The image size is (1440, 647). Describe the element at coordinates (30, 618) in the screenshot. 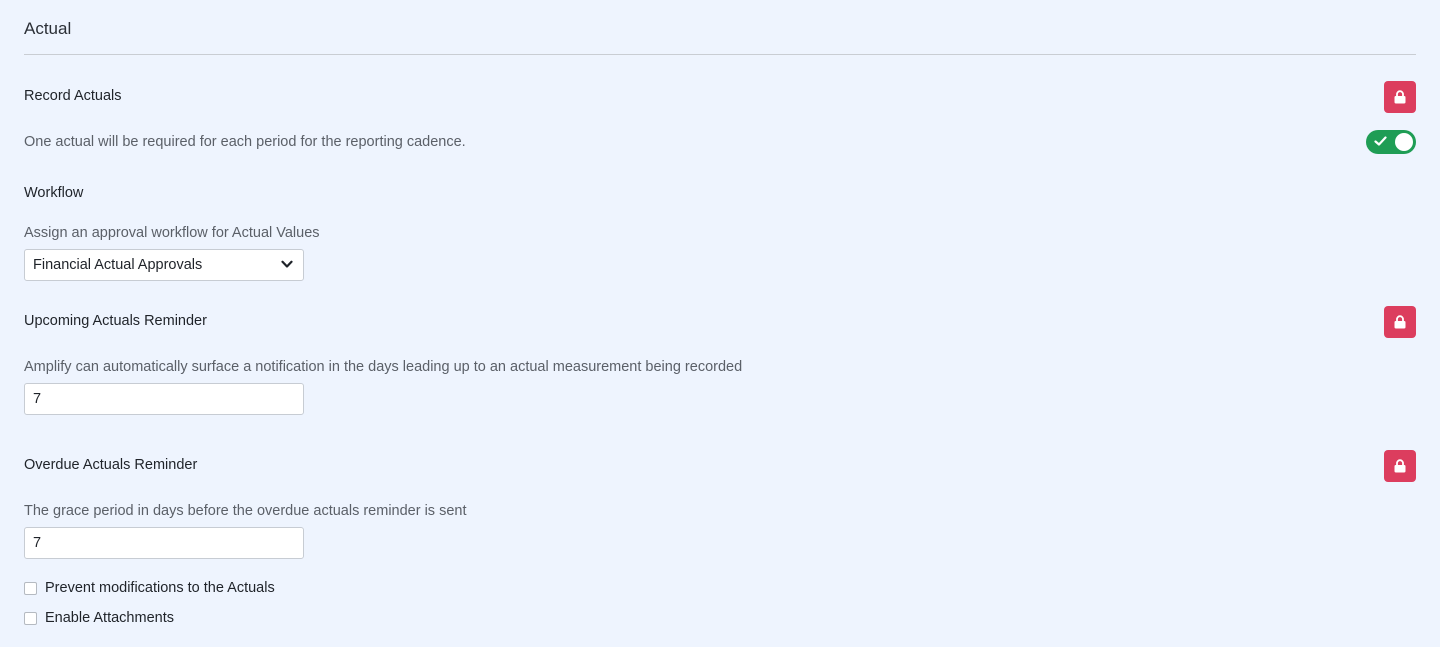

I see `enable-attachments-checkbox` at that location.